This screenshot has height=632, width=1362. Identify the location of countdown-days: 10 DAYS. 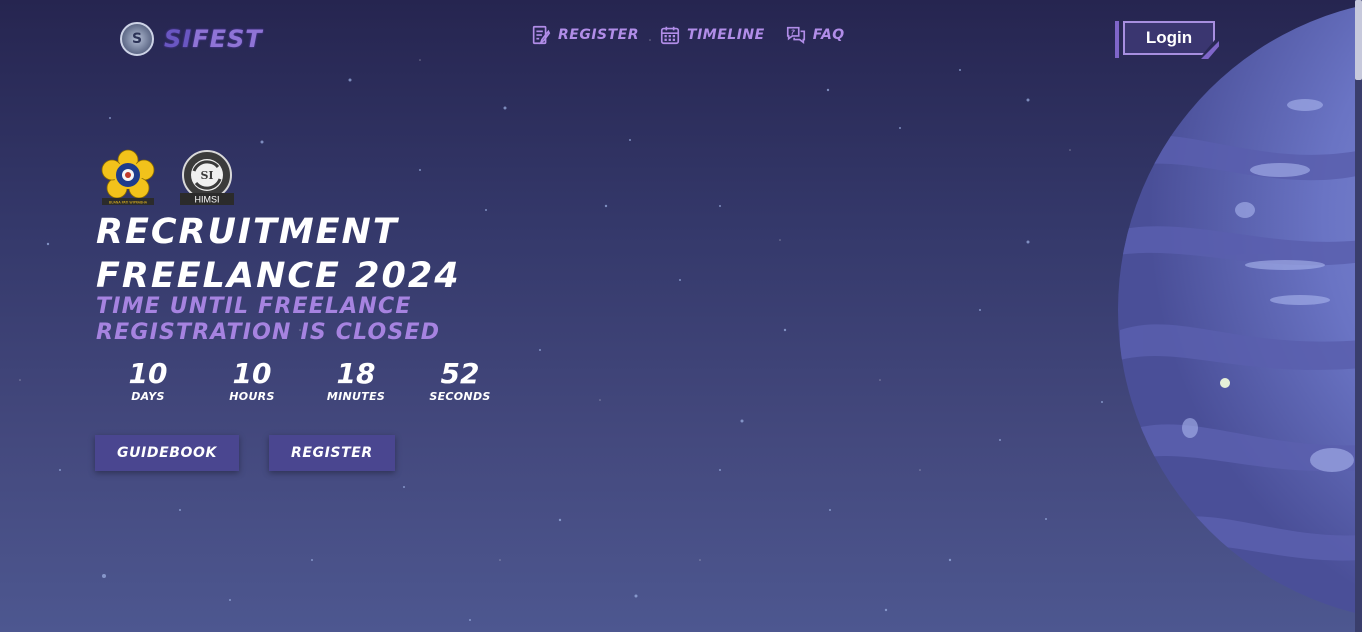
(148, 381).